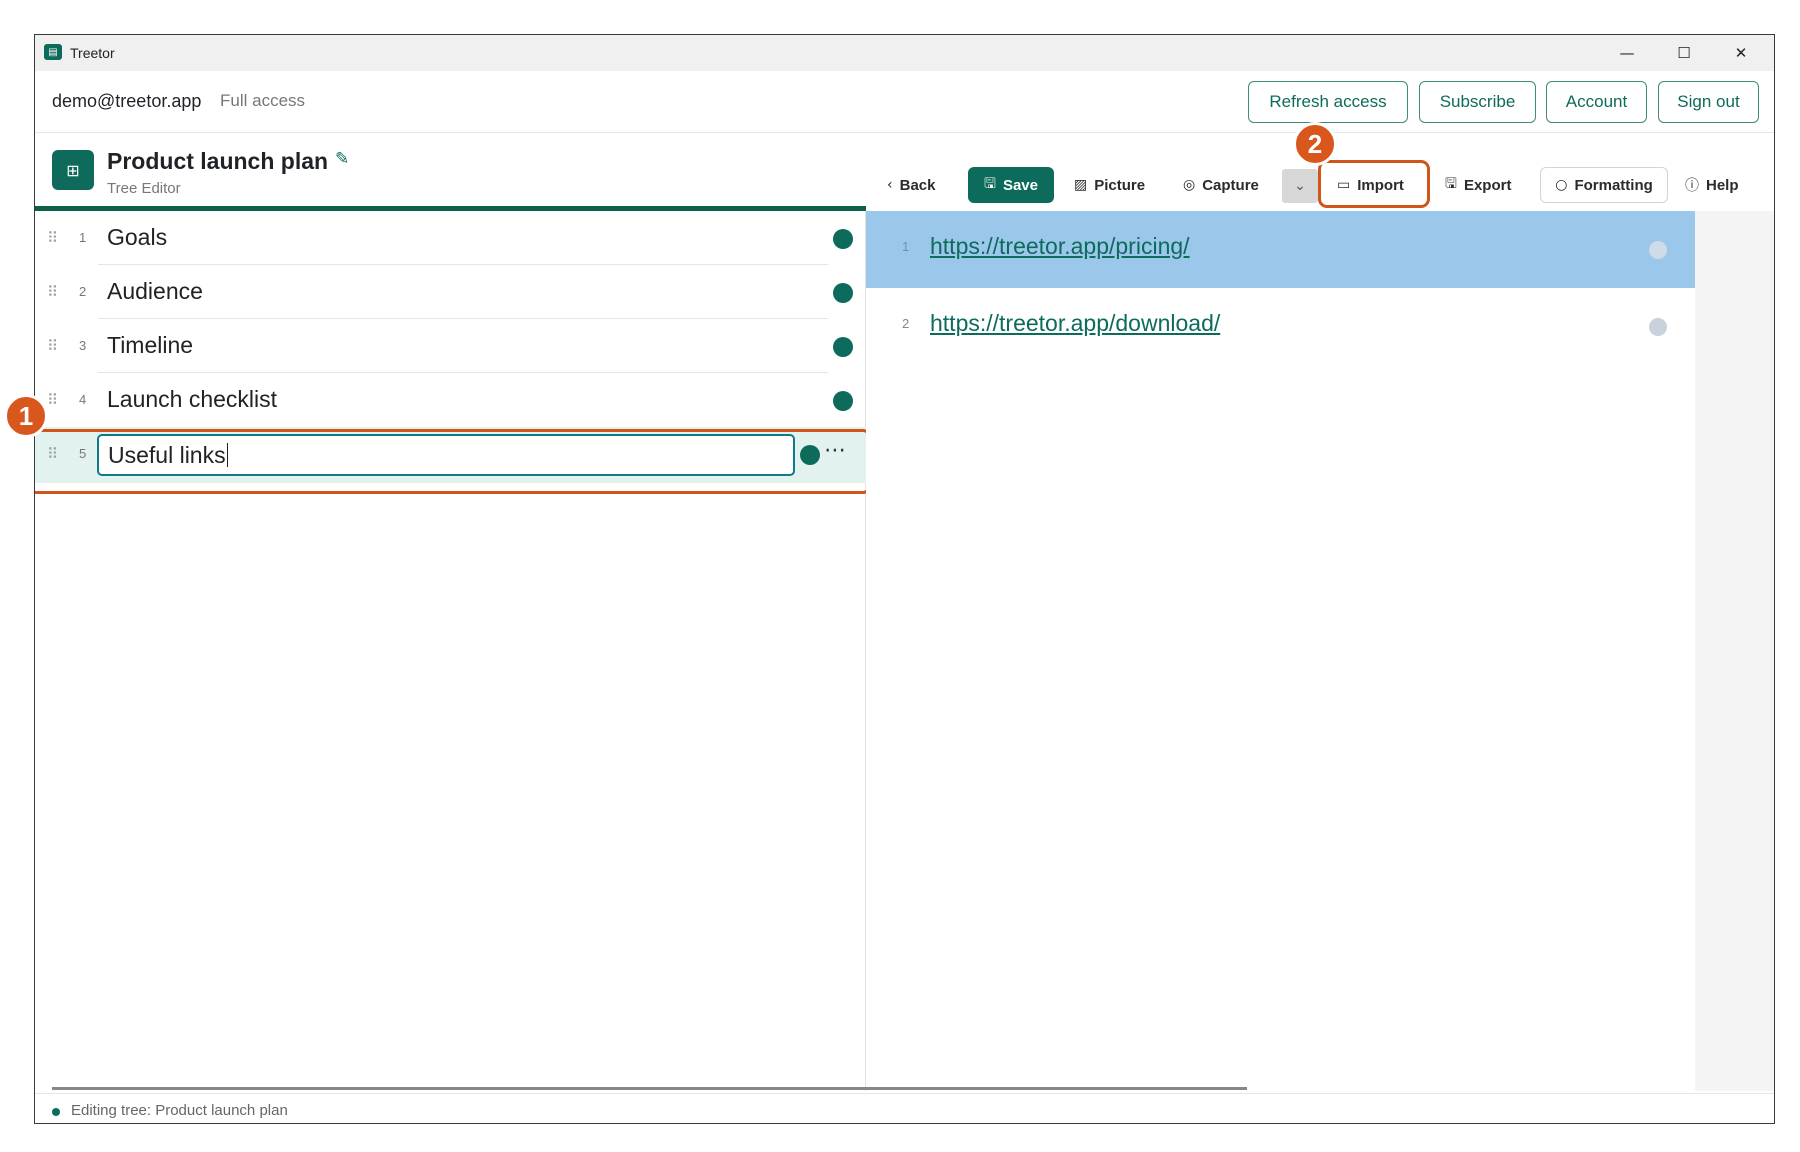 This screenshot has width=1800, height=1152. I want to click on capture-label: Capture, so click(1230, 185).